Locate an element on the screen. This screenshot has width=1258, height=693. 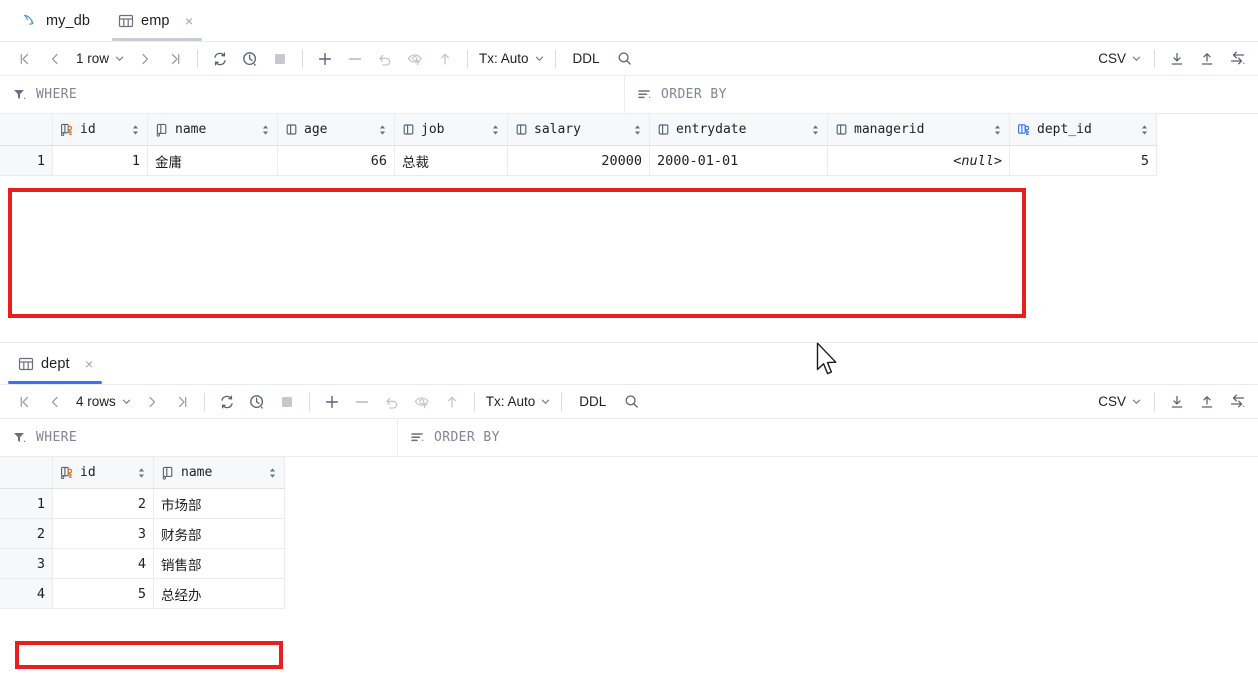
cell-name: 总经办 is located at coordinates (219, 593).